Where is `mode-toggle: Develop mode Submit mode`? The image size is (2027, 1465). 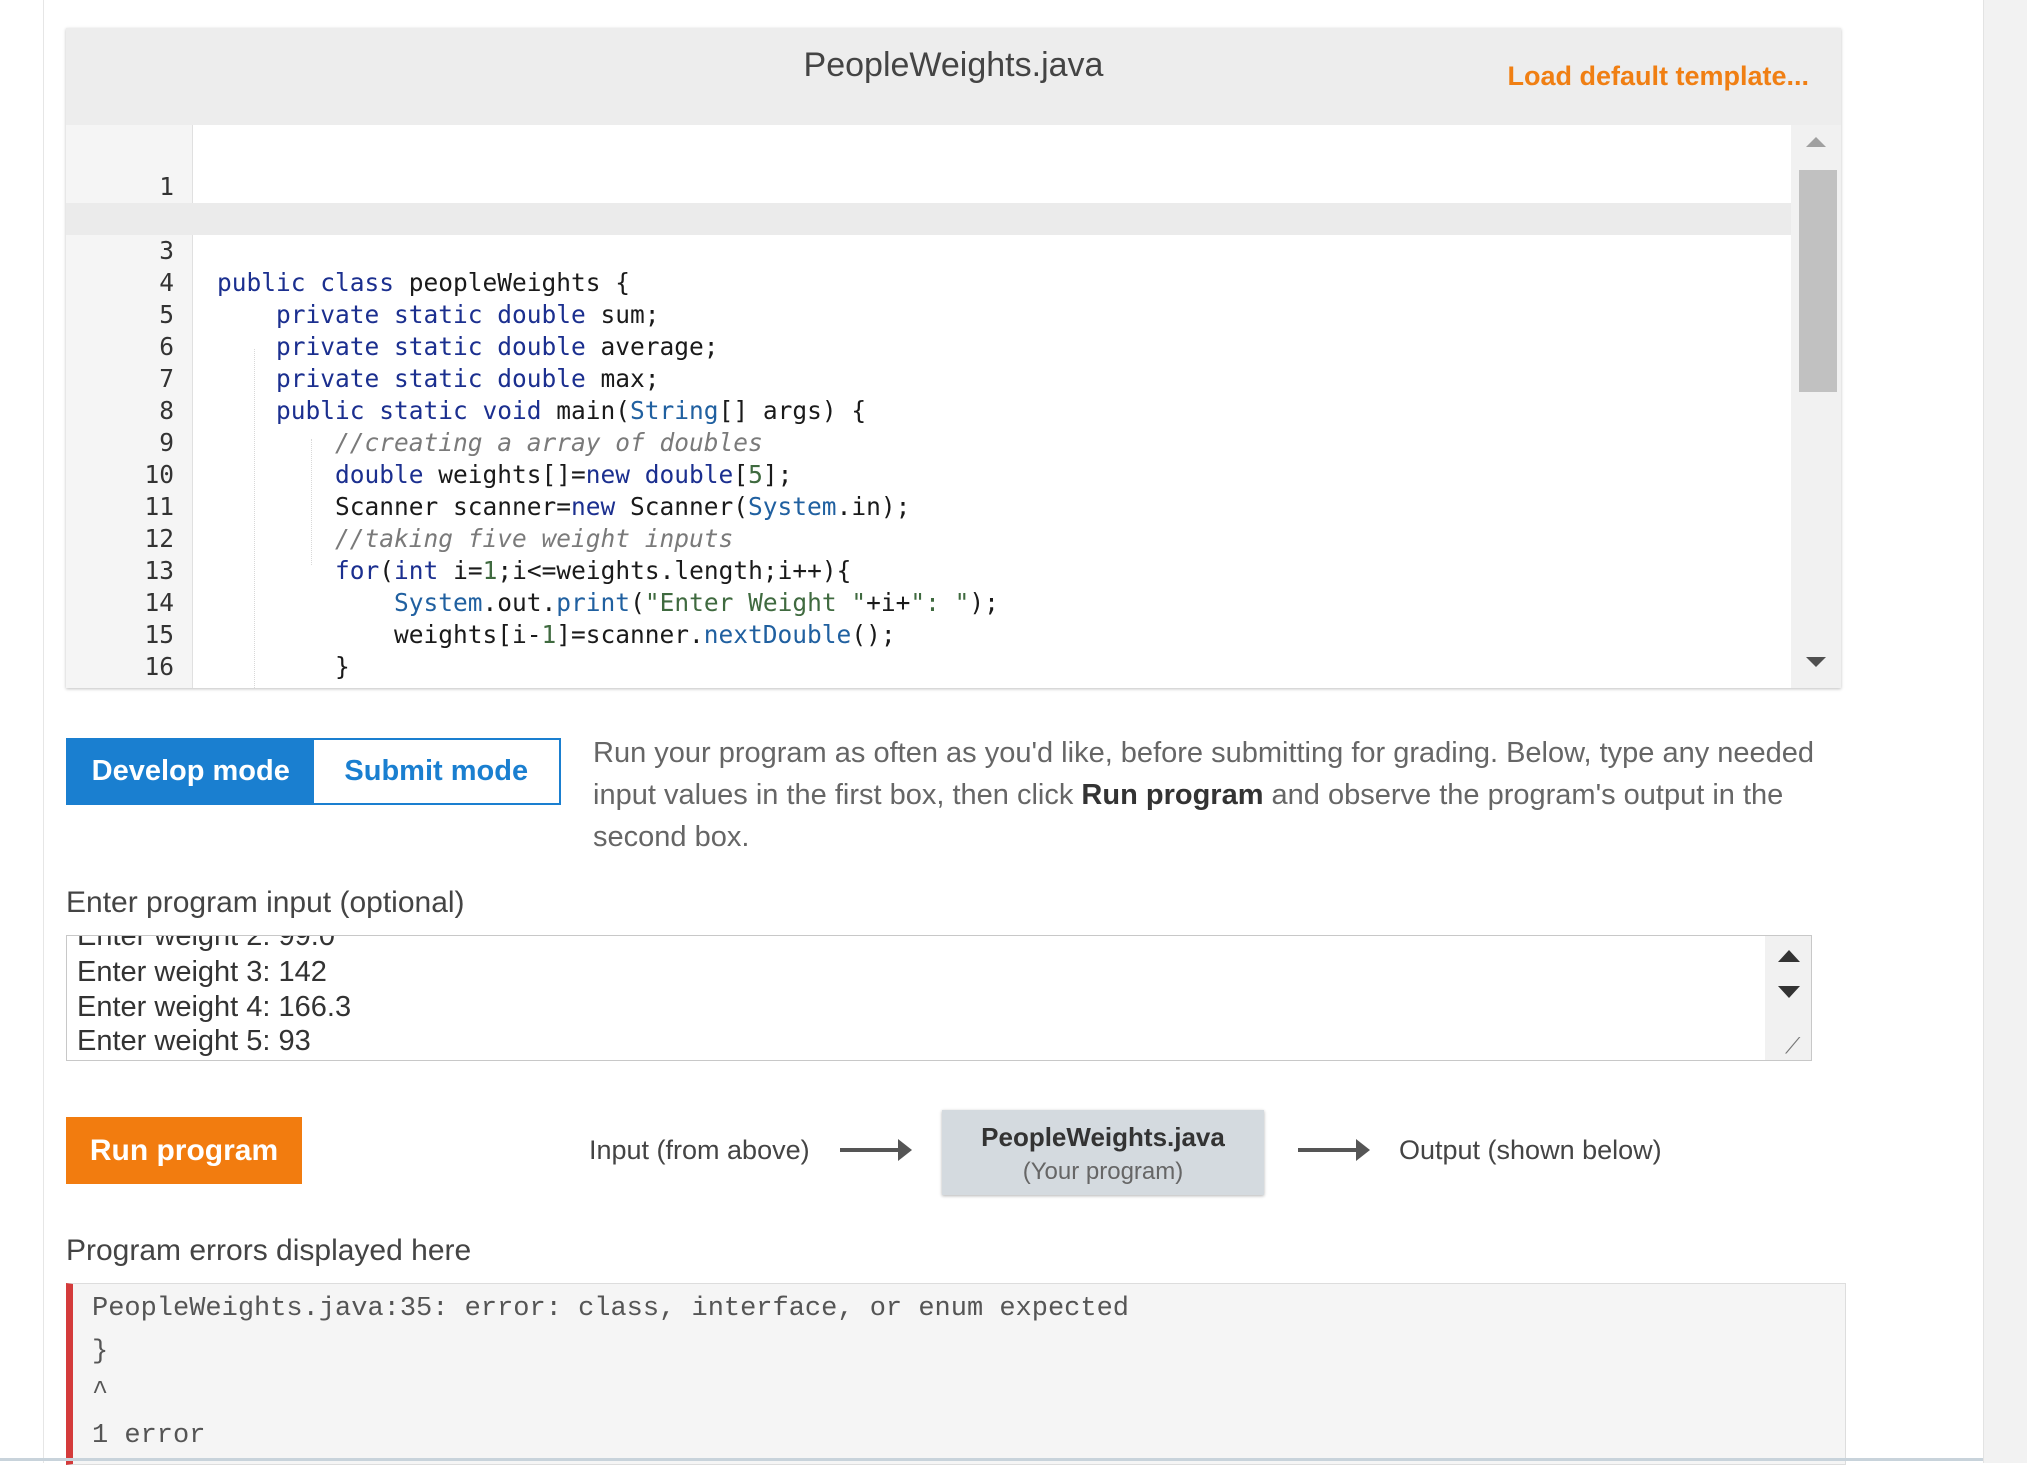 mode-toggle: Develop mode Submit mode is located at coordinates (313, 771).